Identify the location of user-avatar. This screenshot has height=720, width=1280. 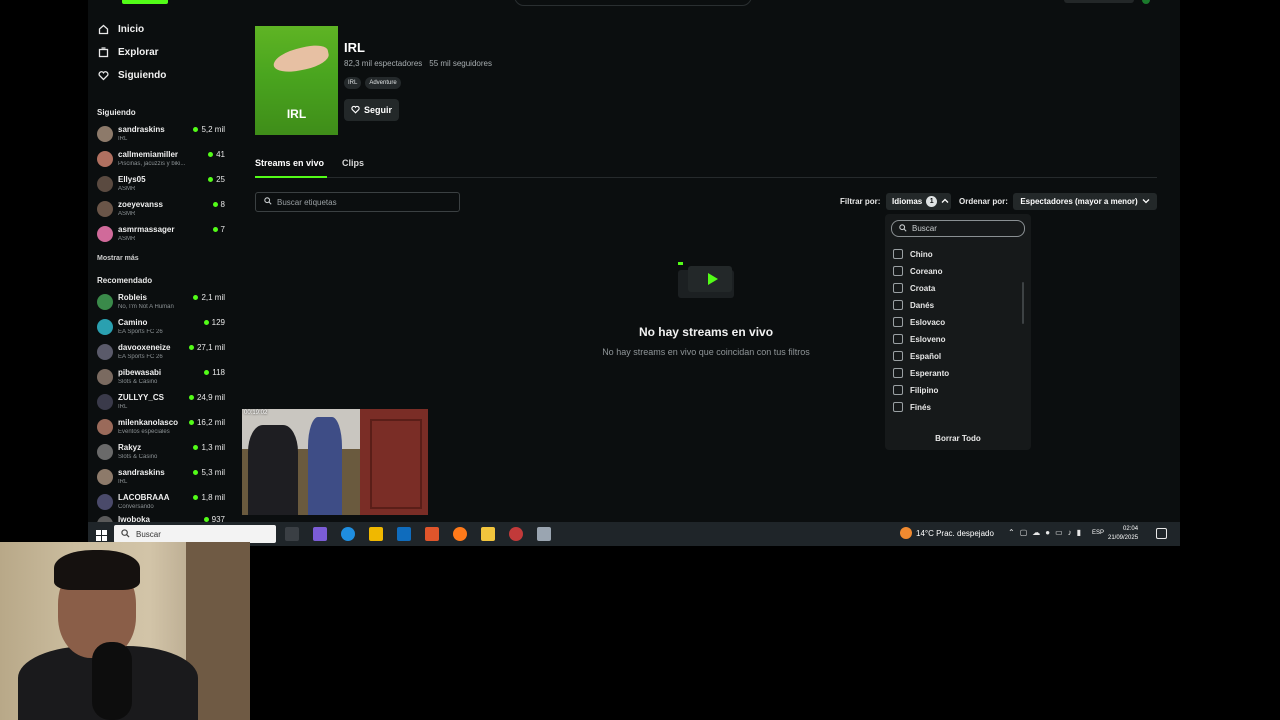
(1146, 2).